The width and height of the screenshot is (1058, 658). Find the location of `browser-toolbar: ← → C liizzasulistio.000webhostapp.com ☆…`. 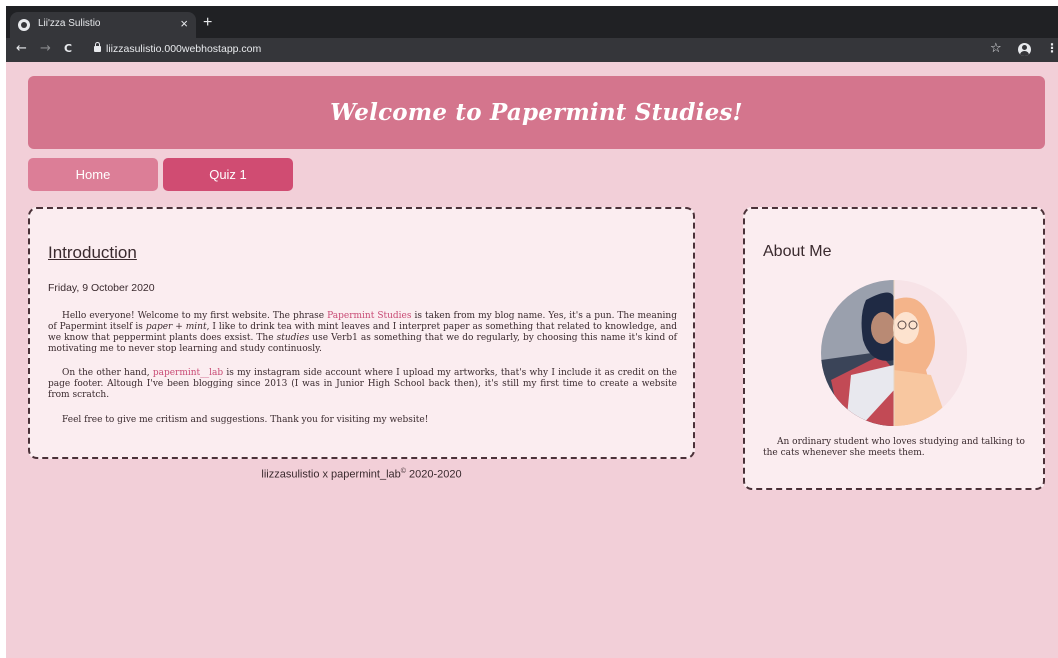

browser-toolbar: ← → C liizzasulistio.000webhostapp.com ☆… is located at coordinates (532, 50).